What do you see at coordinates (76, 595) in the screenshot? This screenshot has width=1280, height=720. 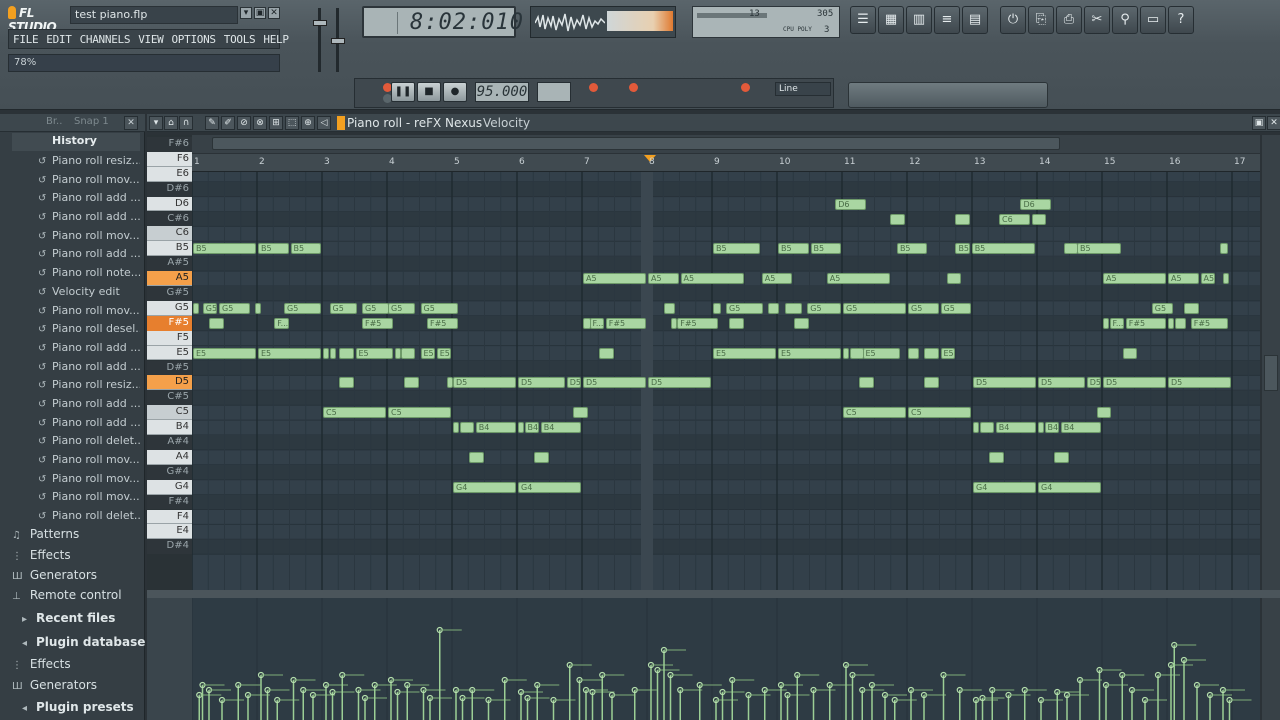 I see `tree-remote-control: ⊥ Remote control` at bounding box center [76, 595].